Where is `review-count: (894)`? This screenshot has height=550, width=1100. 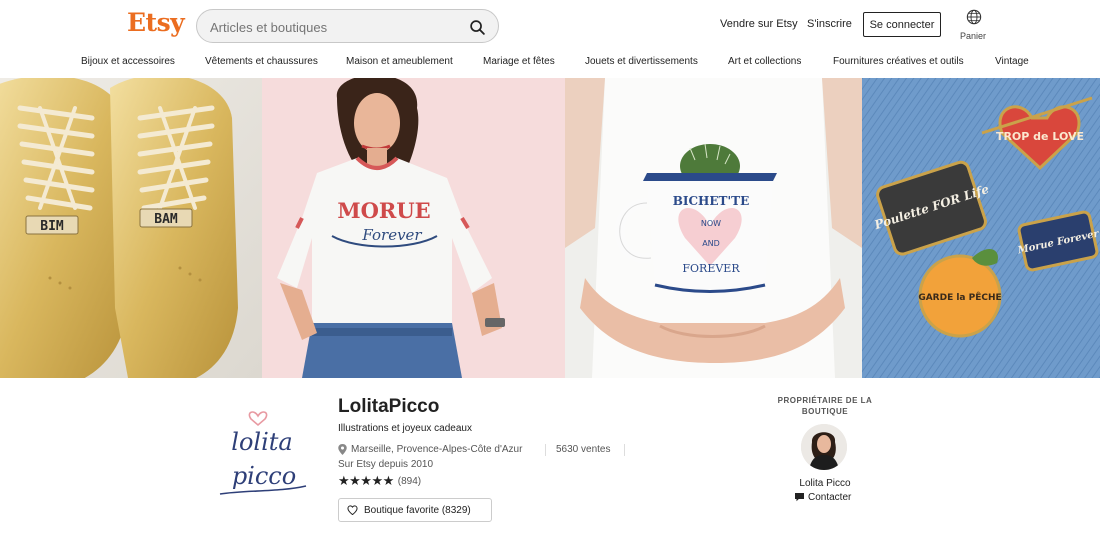
review-count: (894) is located at coordinates (409, 481).